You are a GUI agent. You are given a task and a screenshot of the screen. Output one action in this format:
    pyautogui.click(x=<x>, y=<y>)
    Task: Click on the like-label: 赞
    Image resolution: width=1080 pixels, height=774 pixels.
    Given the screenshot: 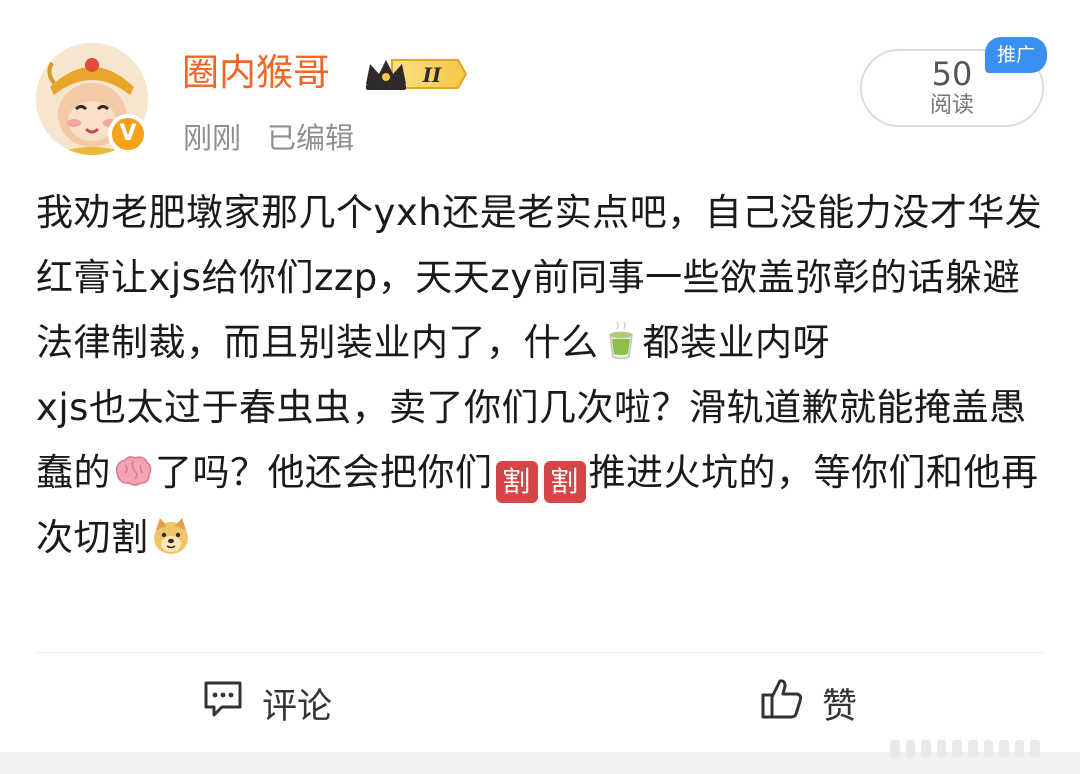 What is the action you would take?
    pyautogui.click(x=840, y=706)
    